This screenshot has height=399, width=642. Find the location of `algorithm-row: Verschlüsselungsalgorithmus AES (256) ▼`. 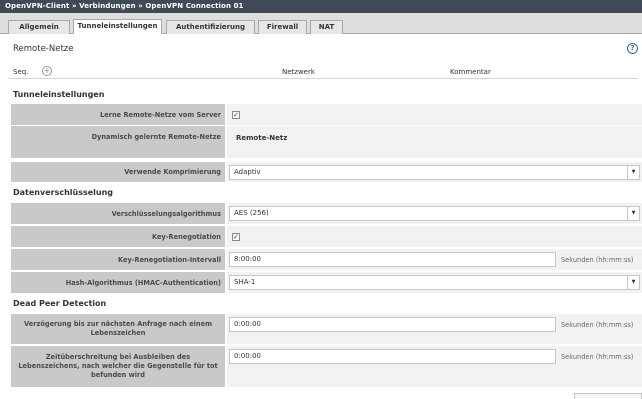

algorithm-row: Verschlüsselungsalgorithmus AES (256) ▼ is located at coordinates (325, 214).